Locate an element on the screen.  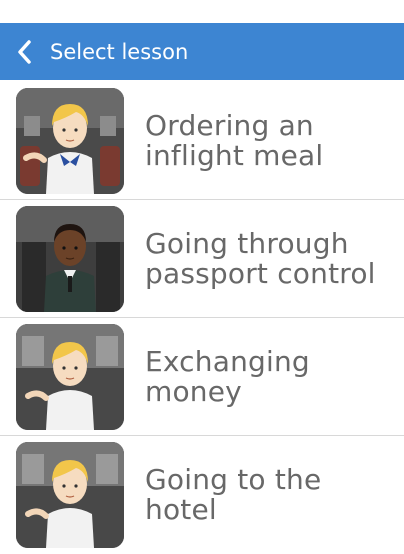
app-header: Select lesson is located at coordinates (202, 51).